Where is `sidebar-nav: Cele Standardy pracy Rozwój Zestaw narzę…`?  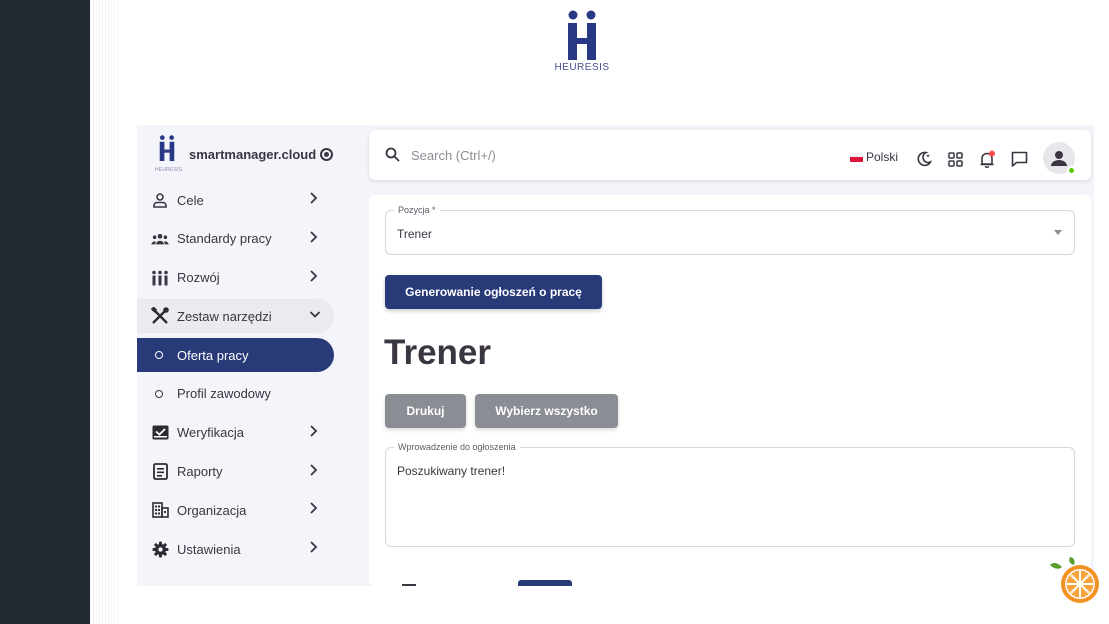
sidebar-nav: Cele Standardy pracy Rozwój Zestaw narzę… is located at coordinates (252, 374).